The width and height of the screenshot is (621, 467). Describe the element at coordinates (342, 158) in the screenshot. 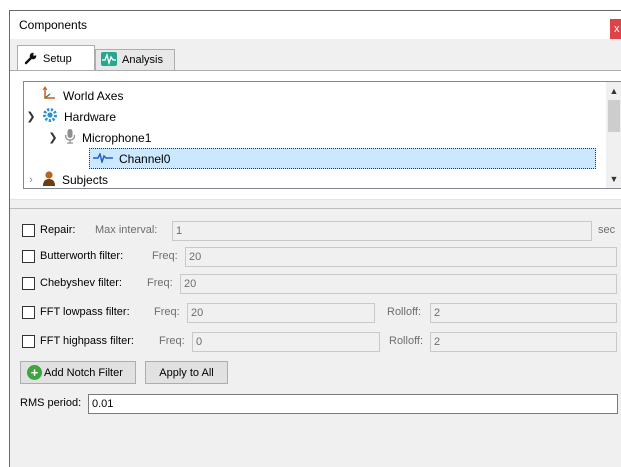

I see `tree-item-channel0: Channel0` at that location.